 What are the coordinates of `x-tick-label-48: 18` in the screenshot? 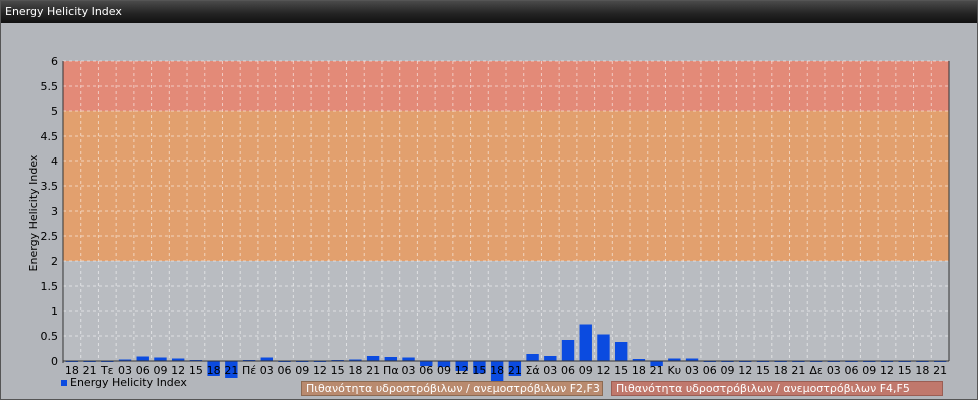 It's located at (922, 370).